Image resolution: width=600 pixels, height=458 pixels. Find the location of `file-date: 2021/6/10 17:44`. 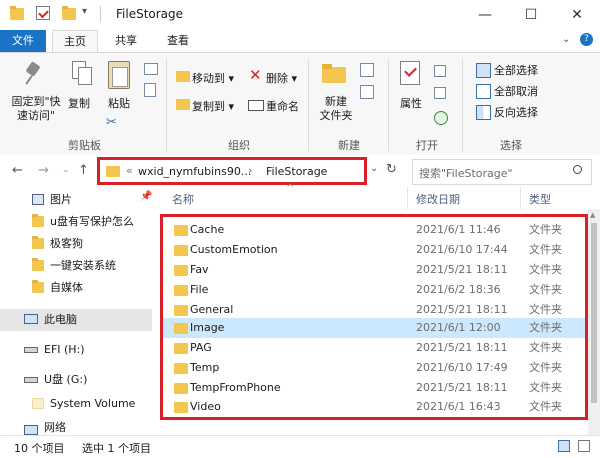

file-date: 2021/6/10 17:44 is located at coordinates (462, 249).